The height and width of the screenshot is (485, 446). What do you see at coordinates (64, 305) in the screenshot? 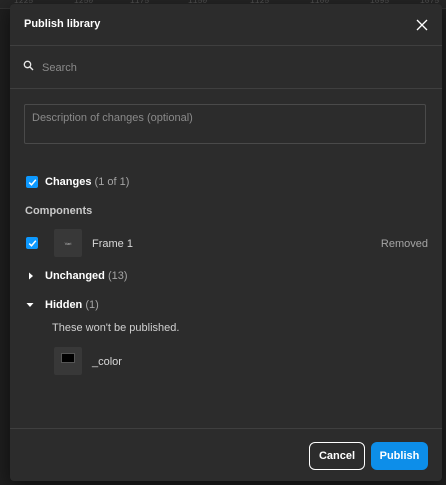
I see `hidden-label: Hidden` at bounding box center [64, 305].